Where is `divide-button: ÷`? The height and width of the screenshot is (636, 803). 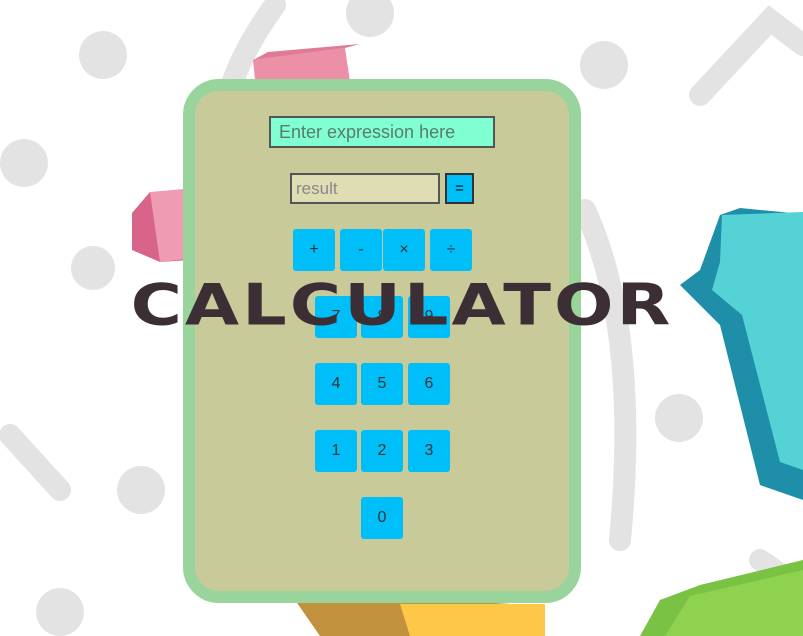
divide-button: ÷ is located at coordinates (451, 250).